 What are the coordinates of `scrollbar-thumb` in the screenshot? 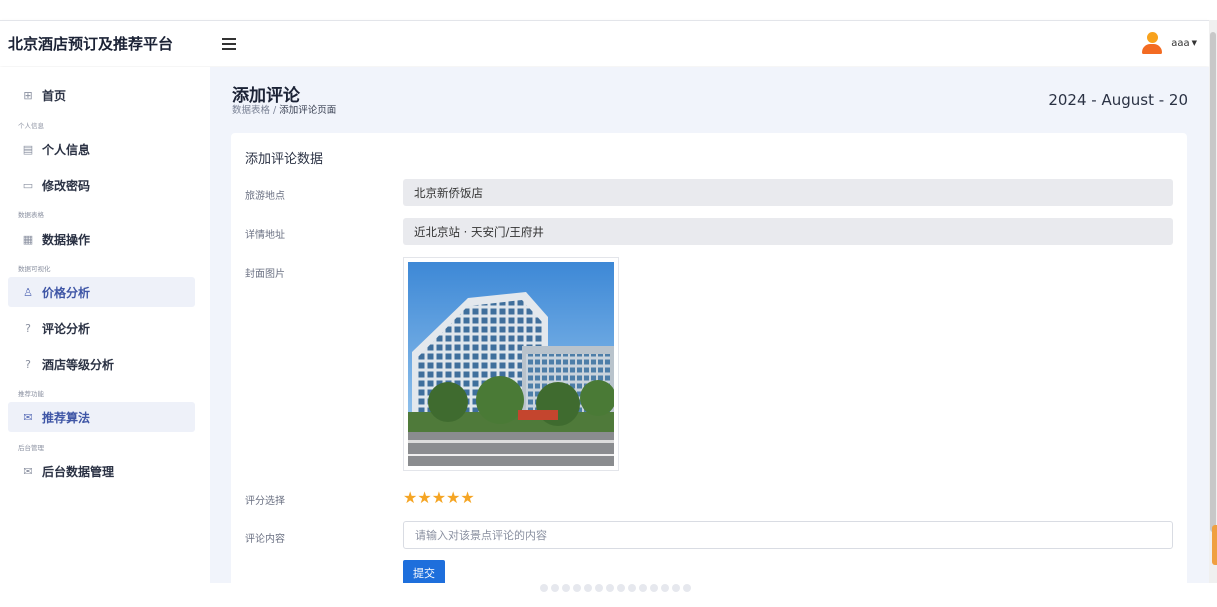 It's located at (1213, 282).